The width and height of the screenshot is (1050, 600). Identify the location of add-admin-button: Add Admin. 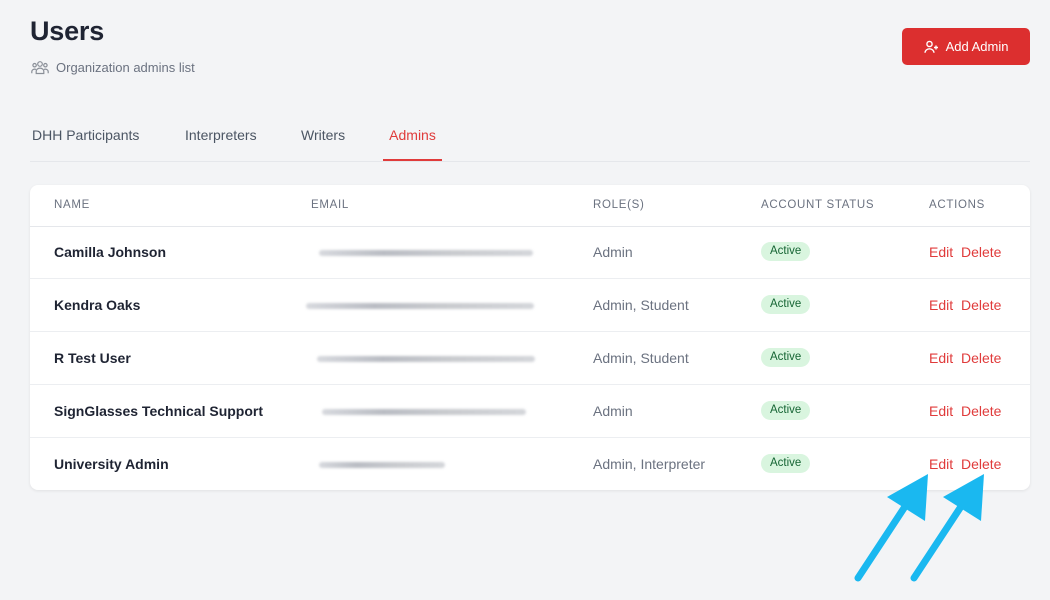
(966, 46).